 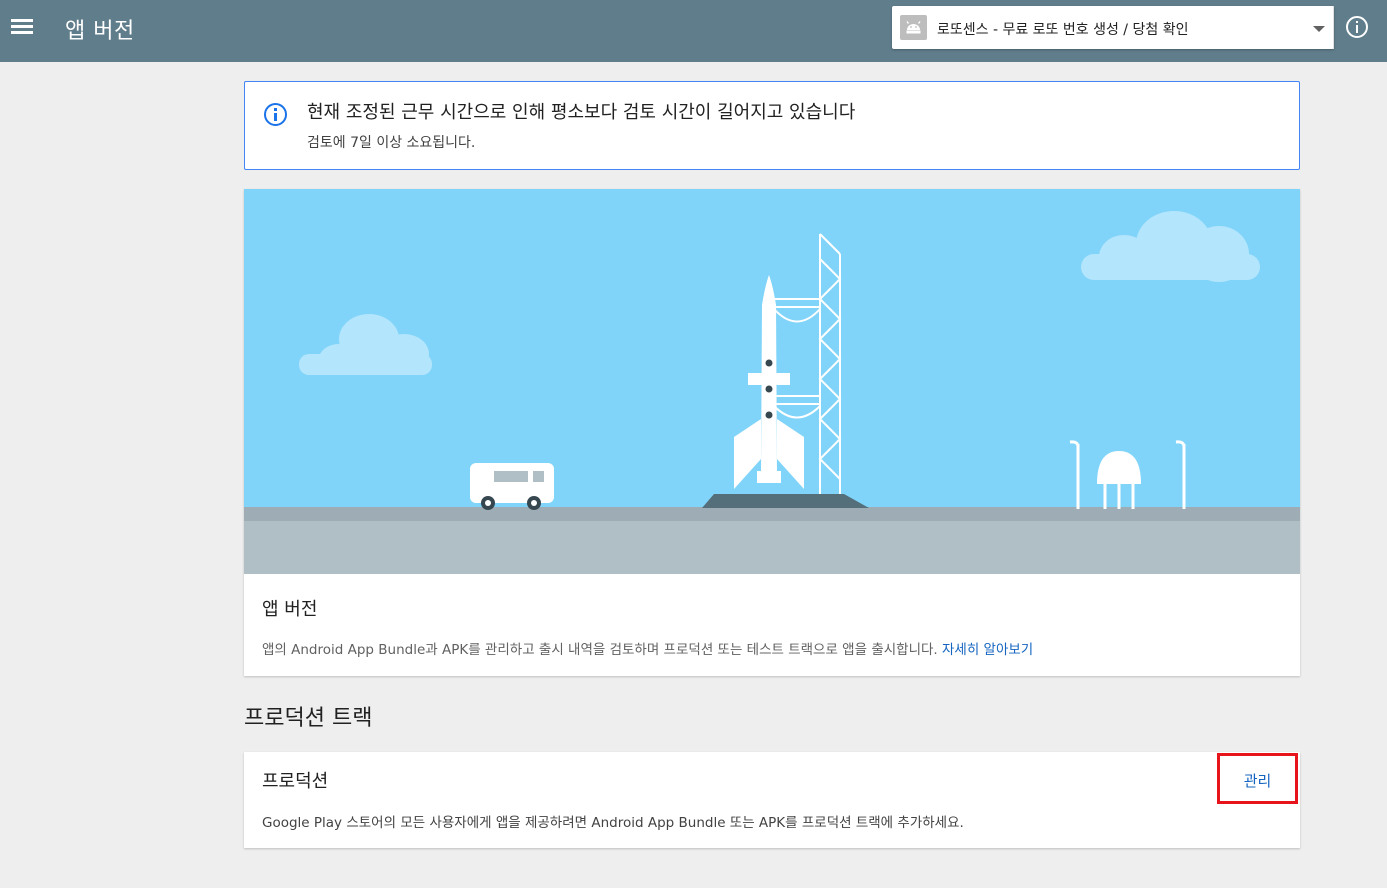 I want to click on production-track-heading: 프로덕션 트랙, so click(x=308, y=718).